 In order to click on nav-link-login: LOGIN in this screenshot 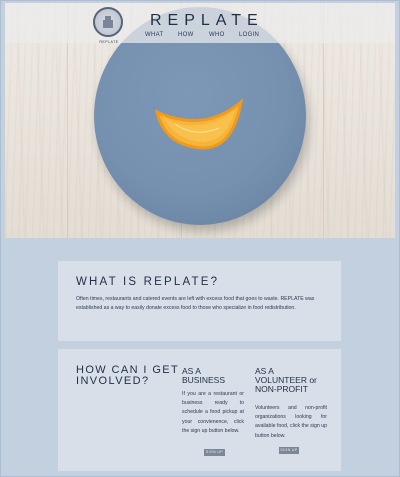, I will do `click(249, 35)`.